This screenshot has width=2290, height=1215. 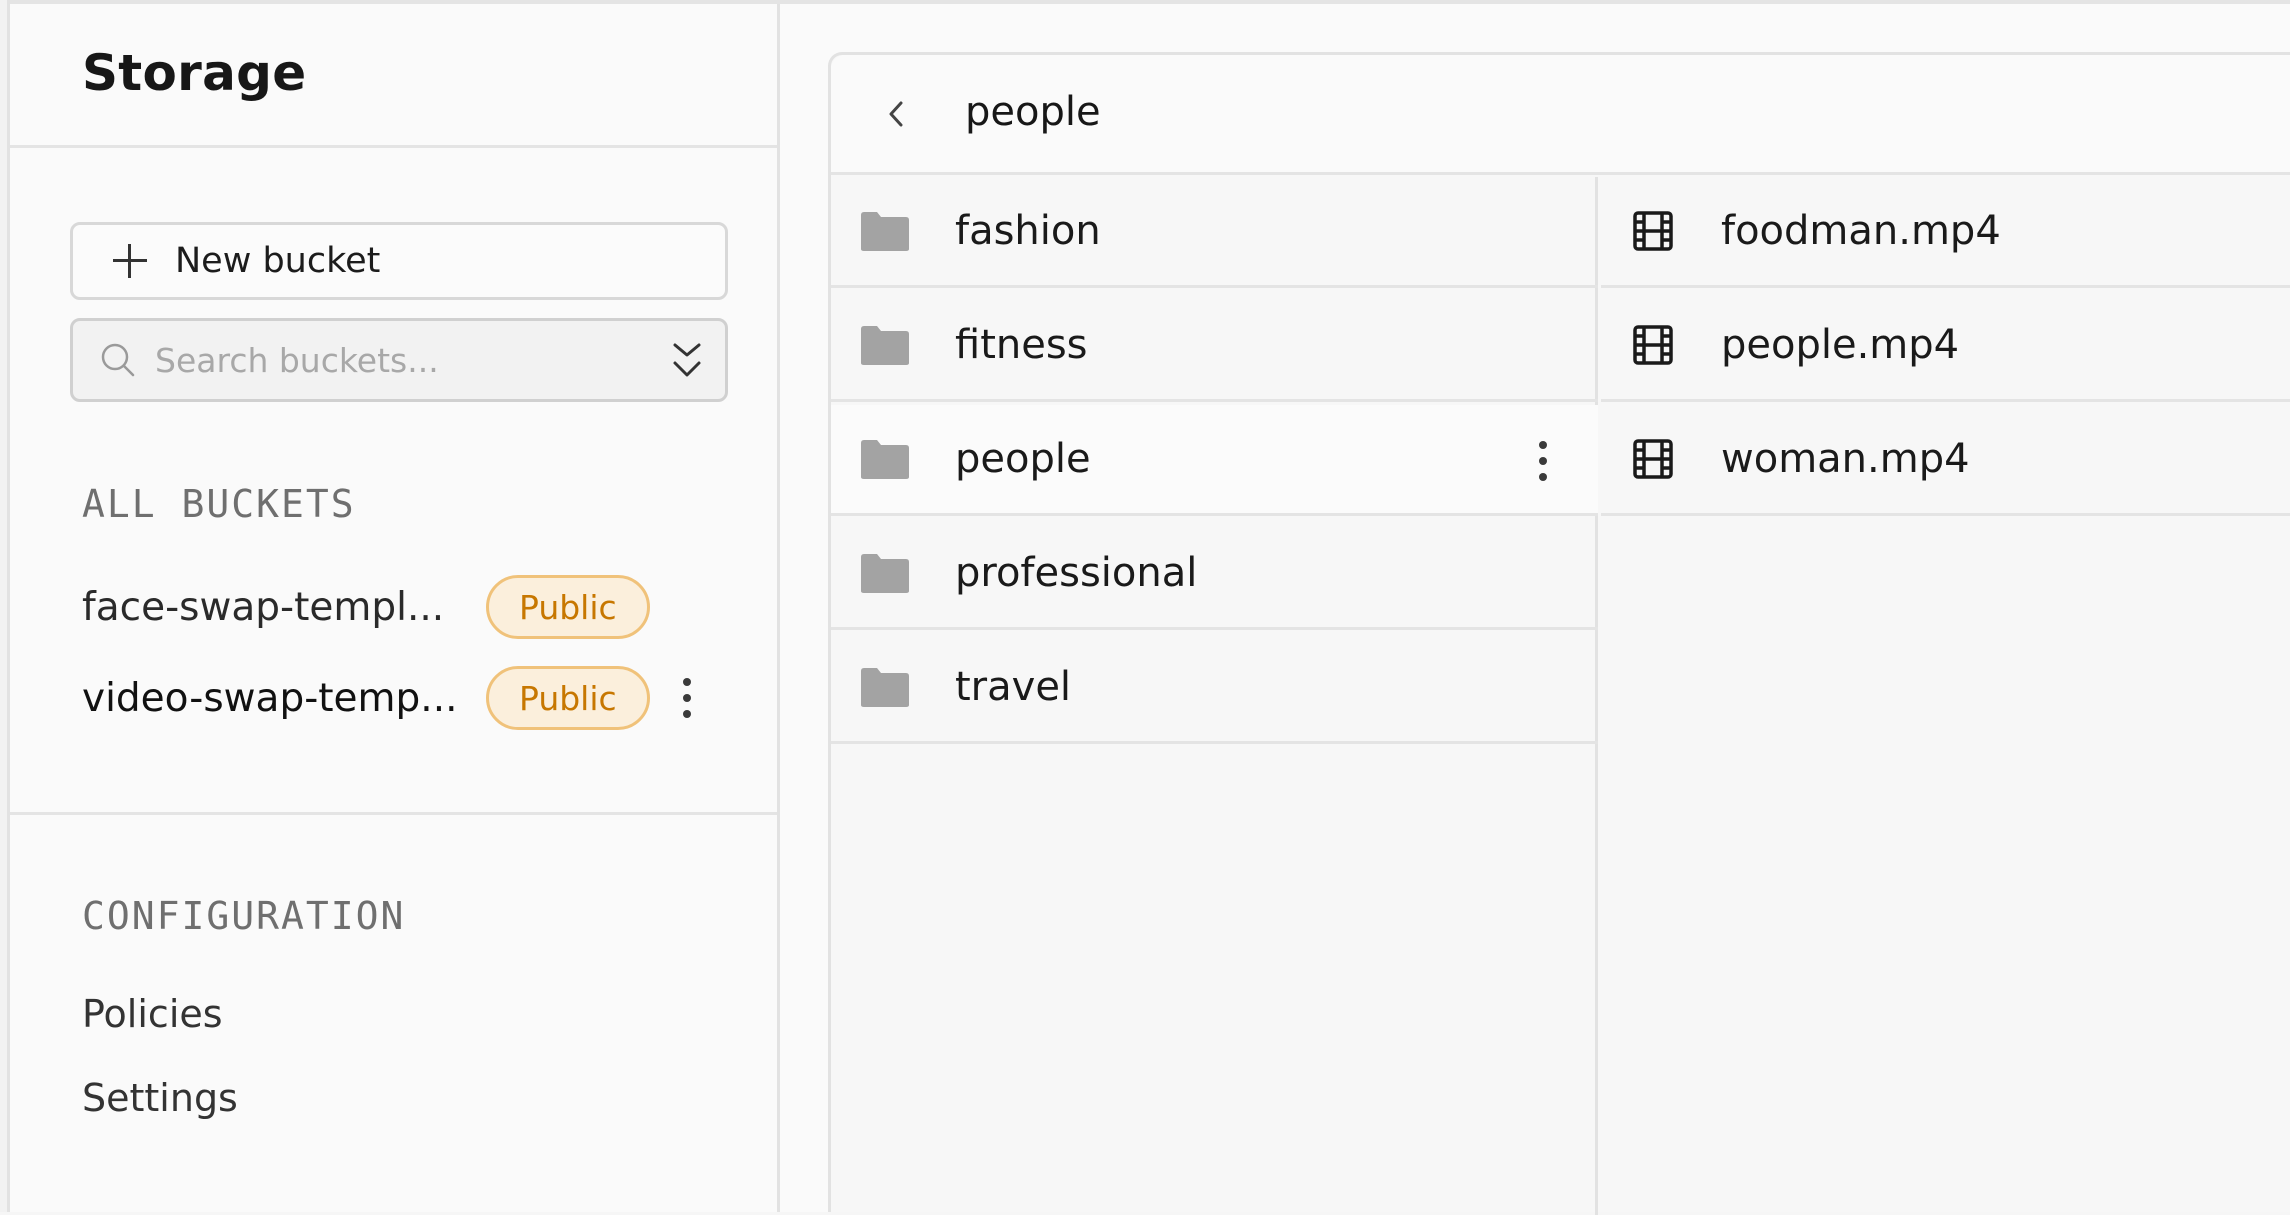 I want to click on folder-name: professional, so click(x=1076, y=573).